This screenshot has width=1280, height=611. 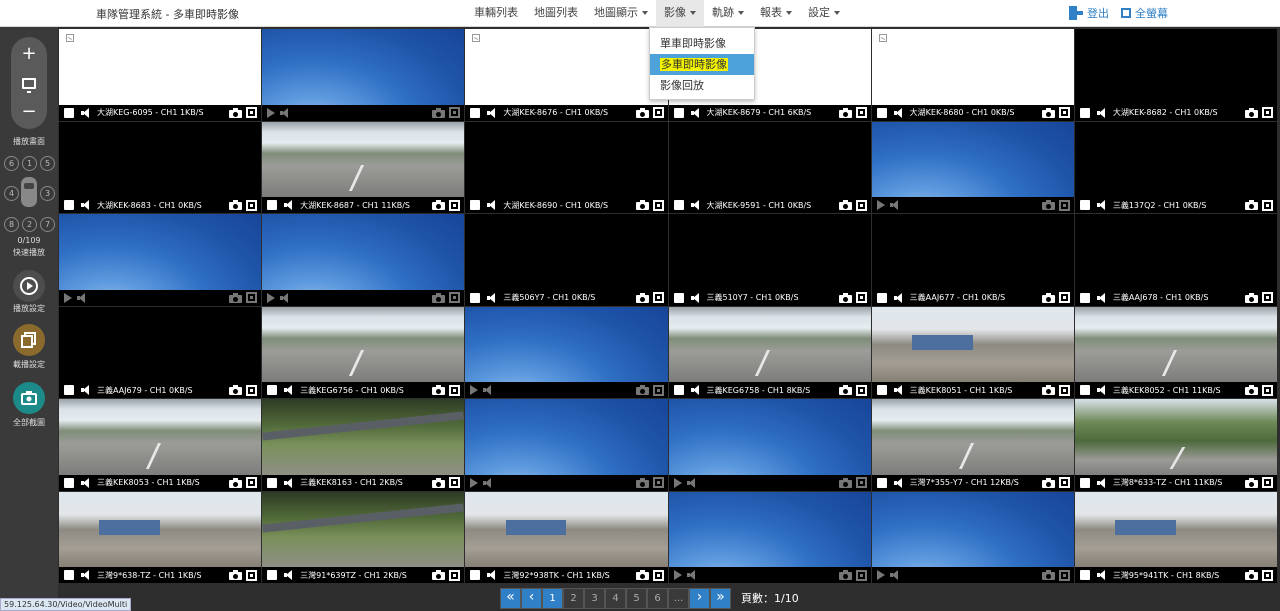 I want to click on nav-item-3: 影像, so click(x=680, y=13).